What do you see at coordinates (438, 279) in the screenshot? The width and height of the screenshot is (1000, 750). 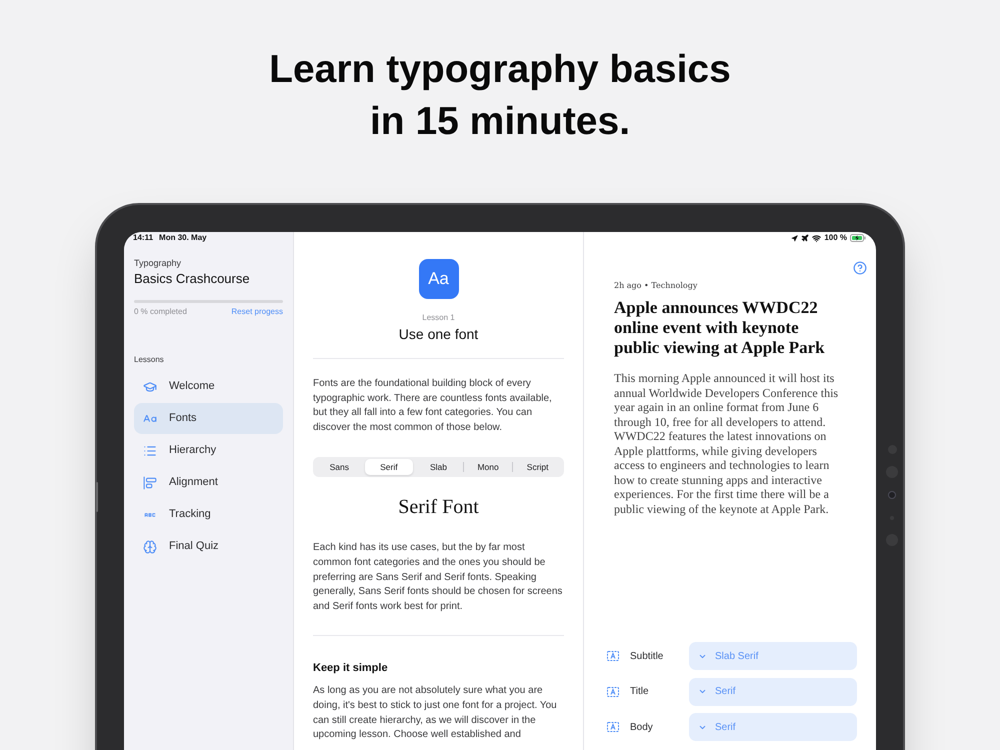 I see `lesson-icon-tile: Aa` at bounding box center [438, 279].